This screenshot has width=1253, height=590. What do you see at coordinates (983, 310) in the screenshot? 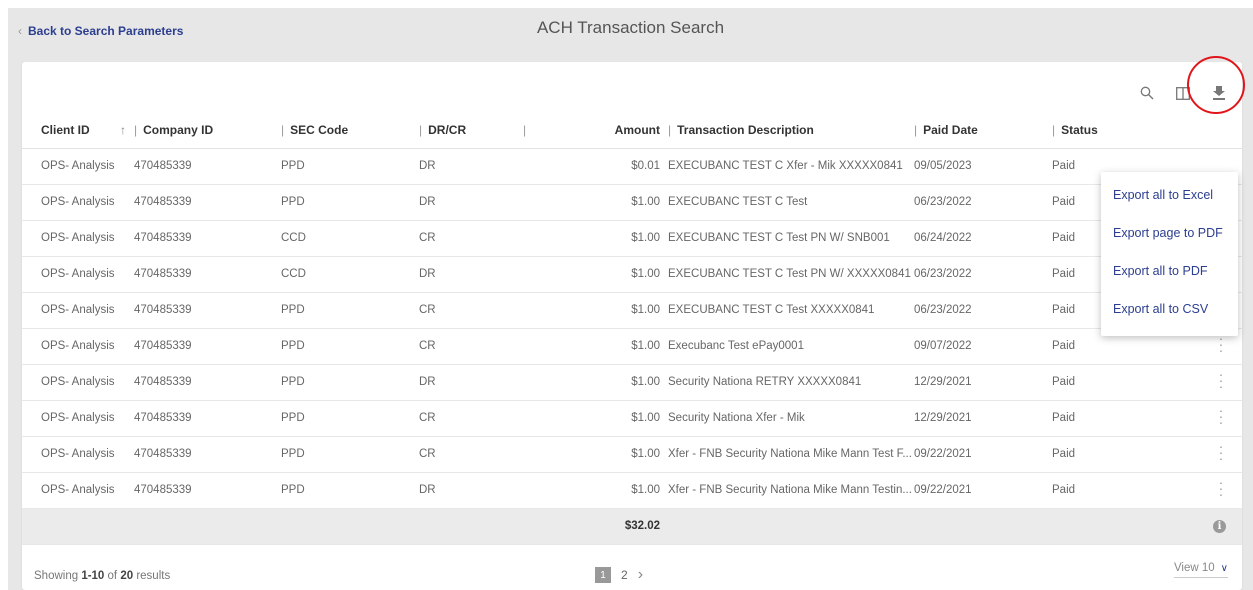
I see `cell-paid-date: 06/23/2022` at bounding box center [983, 310].